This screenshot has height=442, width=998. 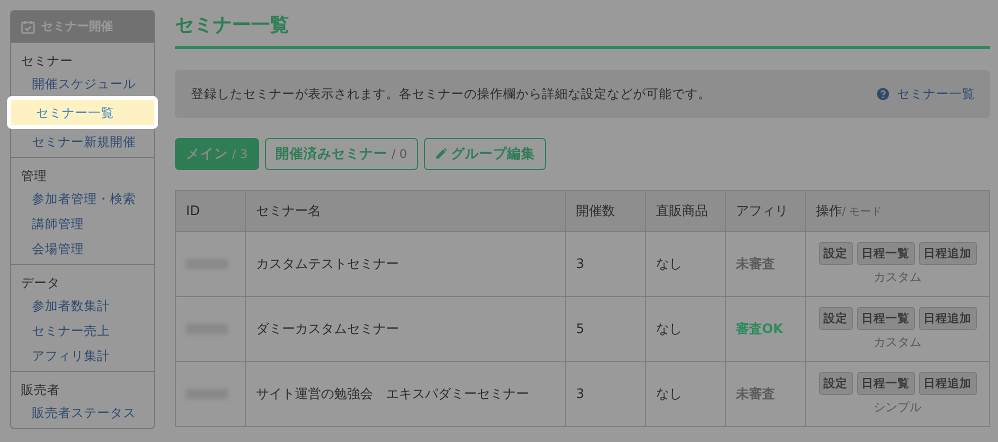 I want to click on column-header: 操作/ モード, so click(x=898, y=211).